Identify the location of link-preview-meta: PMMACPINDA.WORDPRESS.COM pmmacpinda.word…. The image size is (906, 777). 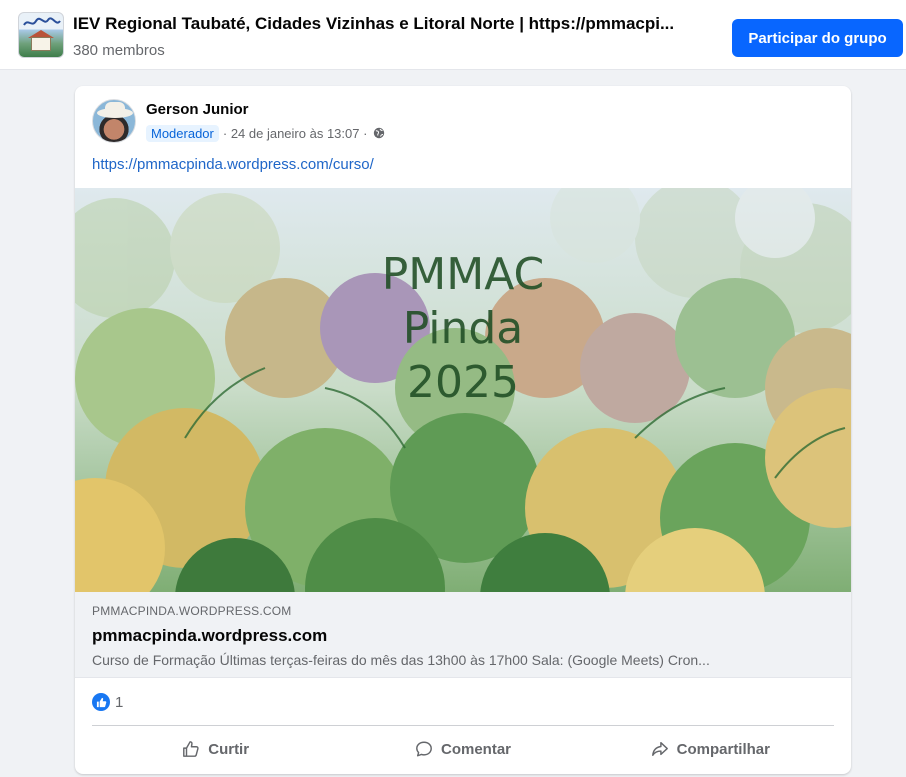
(463, 635).